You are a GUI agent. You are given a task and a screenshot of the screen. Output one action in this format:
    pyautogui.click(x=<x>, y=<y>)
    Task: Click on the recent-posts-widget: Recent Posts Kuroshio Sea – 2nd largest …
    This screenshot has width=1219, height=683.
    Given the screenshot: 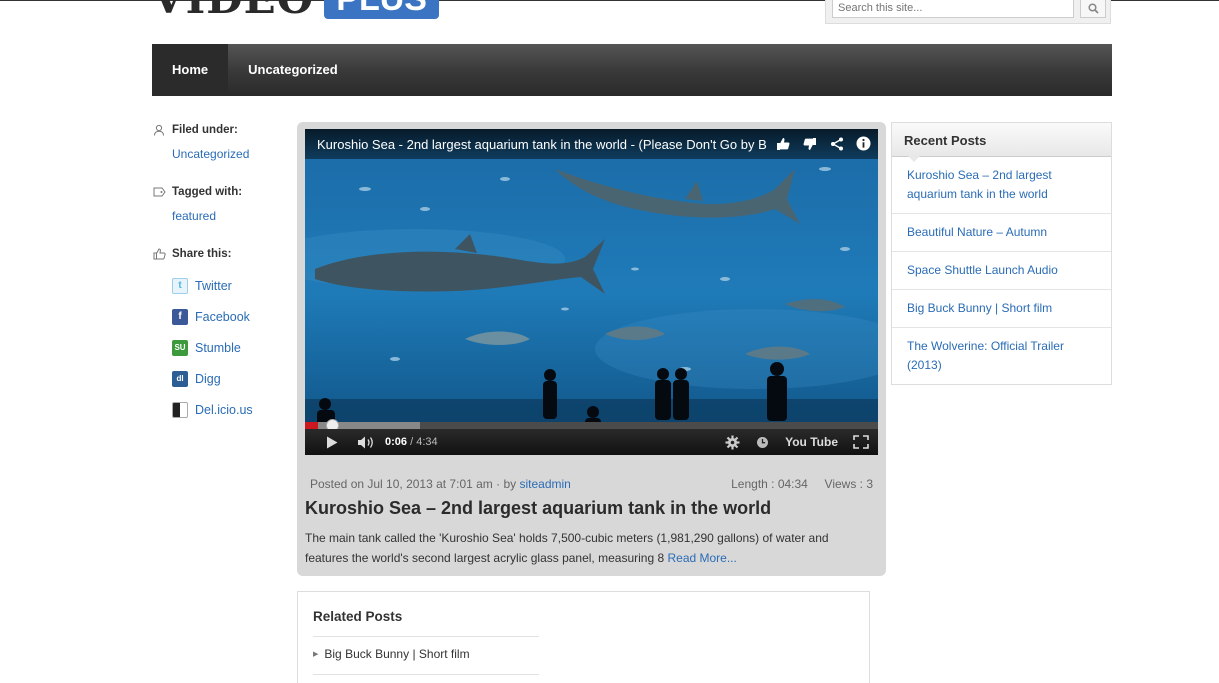 What is the action you would take?
    pyautogui.click(x=1001, y=253)
    